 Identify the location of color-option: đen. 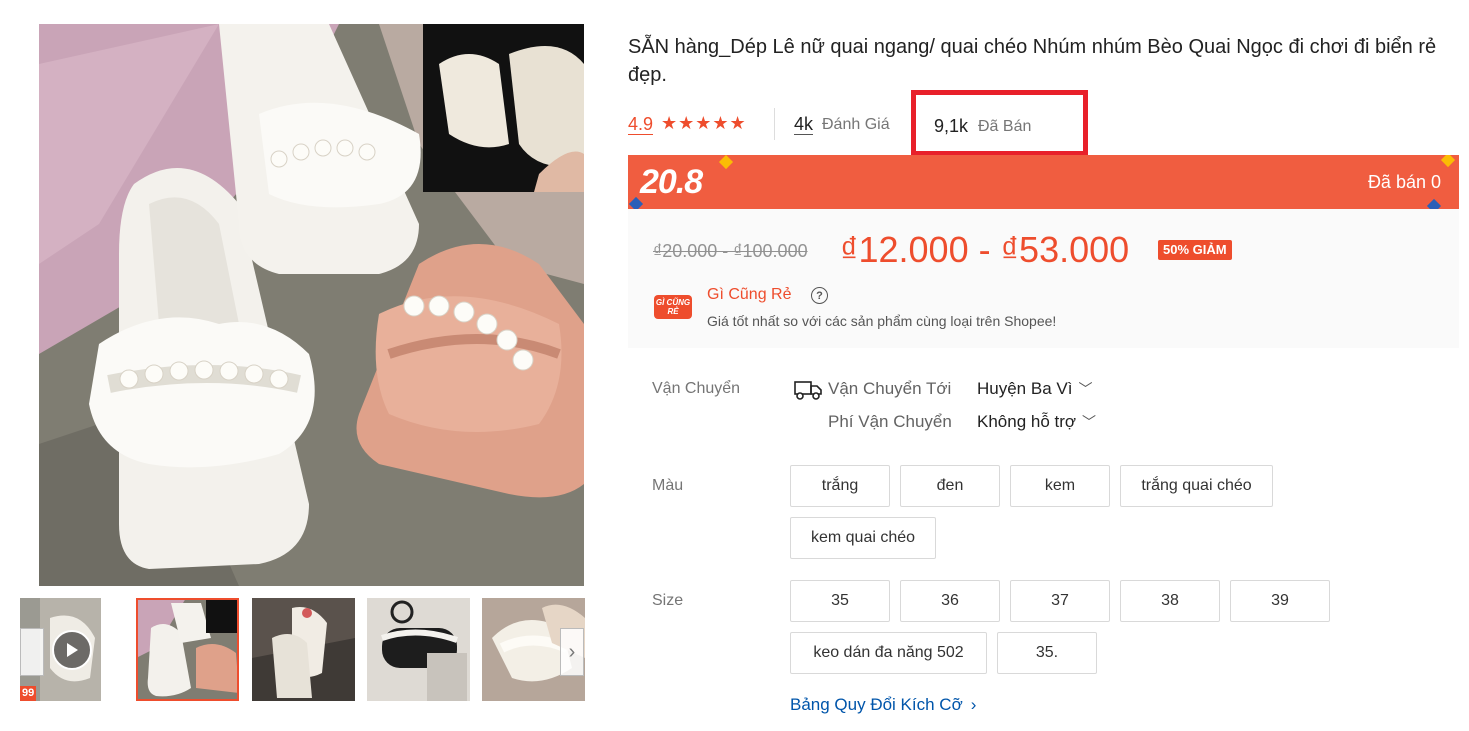
(950, 486).